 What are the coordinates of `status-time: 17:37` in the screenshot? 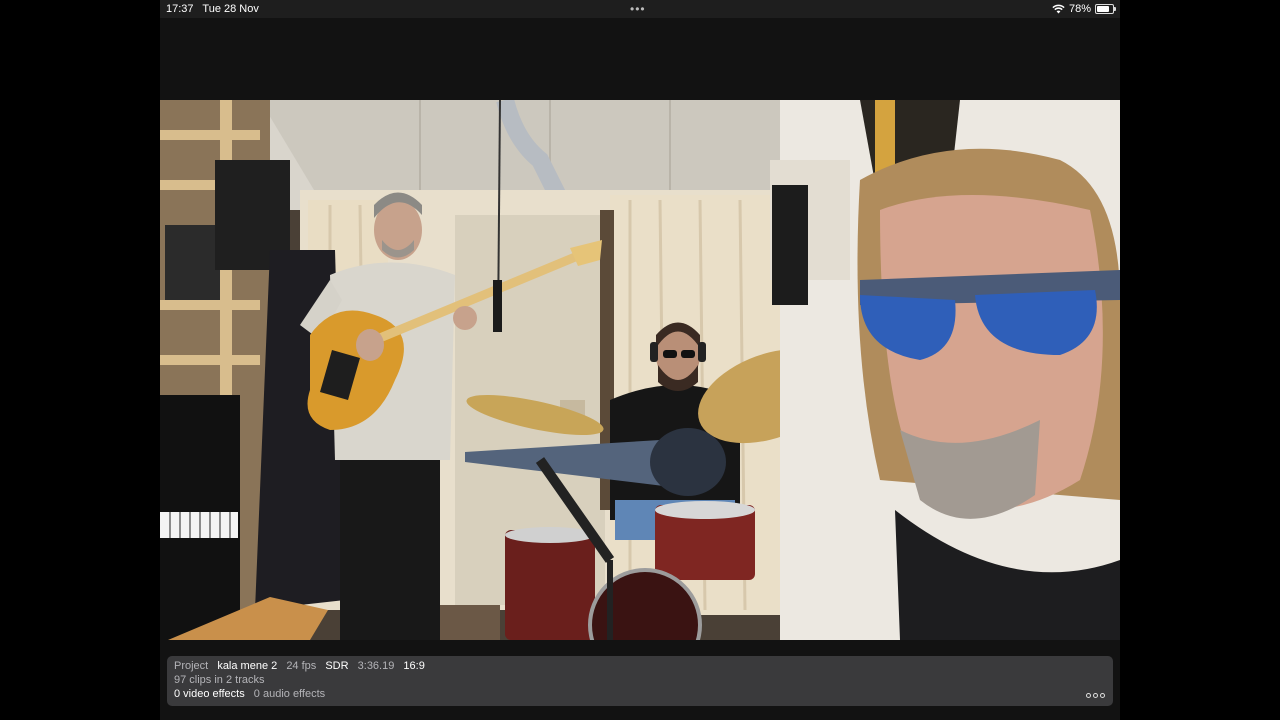 It's located at (180, 9).